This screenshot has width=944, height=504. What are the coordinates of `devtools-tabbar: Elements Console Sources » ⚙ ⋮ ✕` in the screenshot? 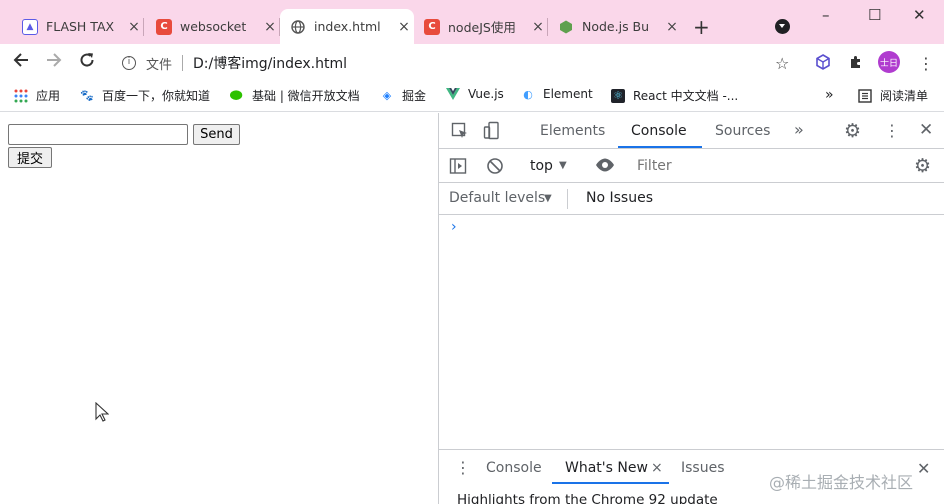 It's located at (691, 131).